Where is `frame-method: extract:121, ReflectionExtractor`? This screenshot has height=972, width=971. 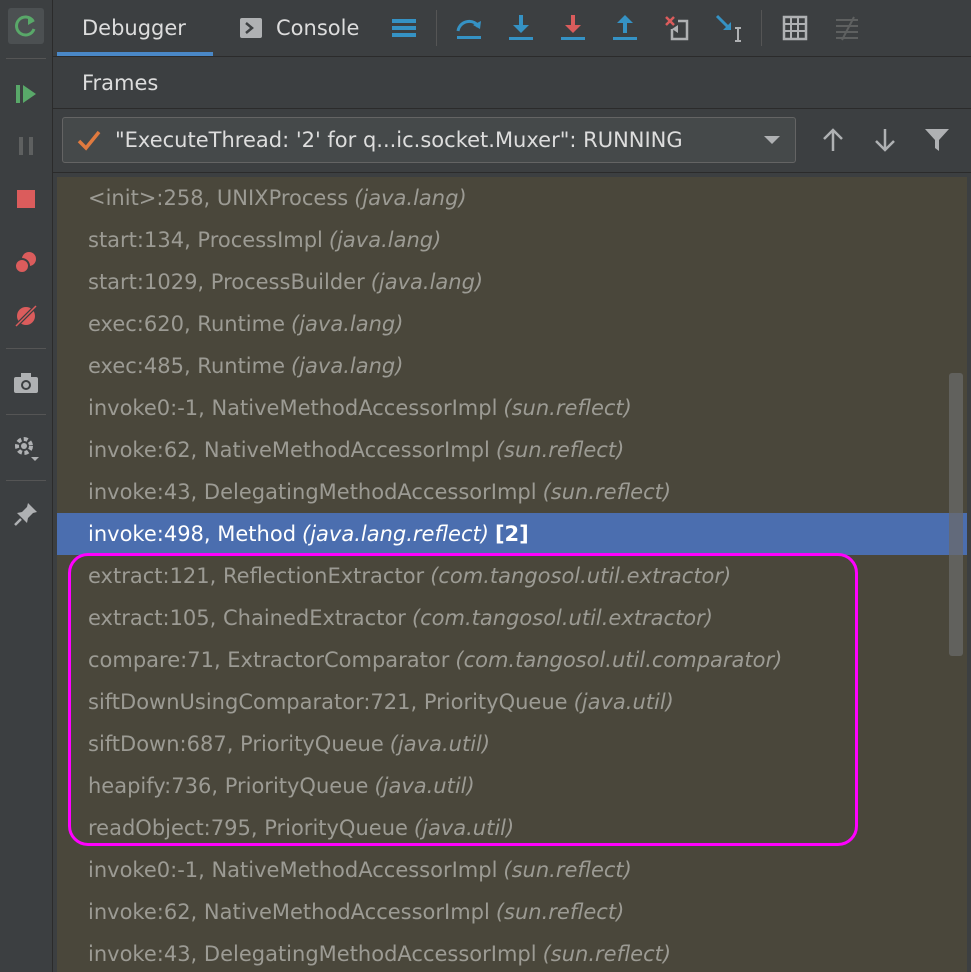 frame-method: extract:121, ReflectionExtractor is located at coordinates (256, 576).